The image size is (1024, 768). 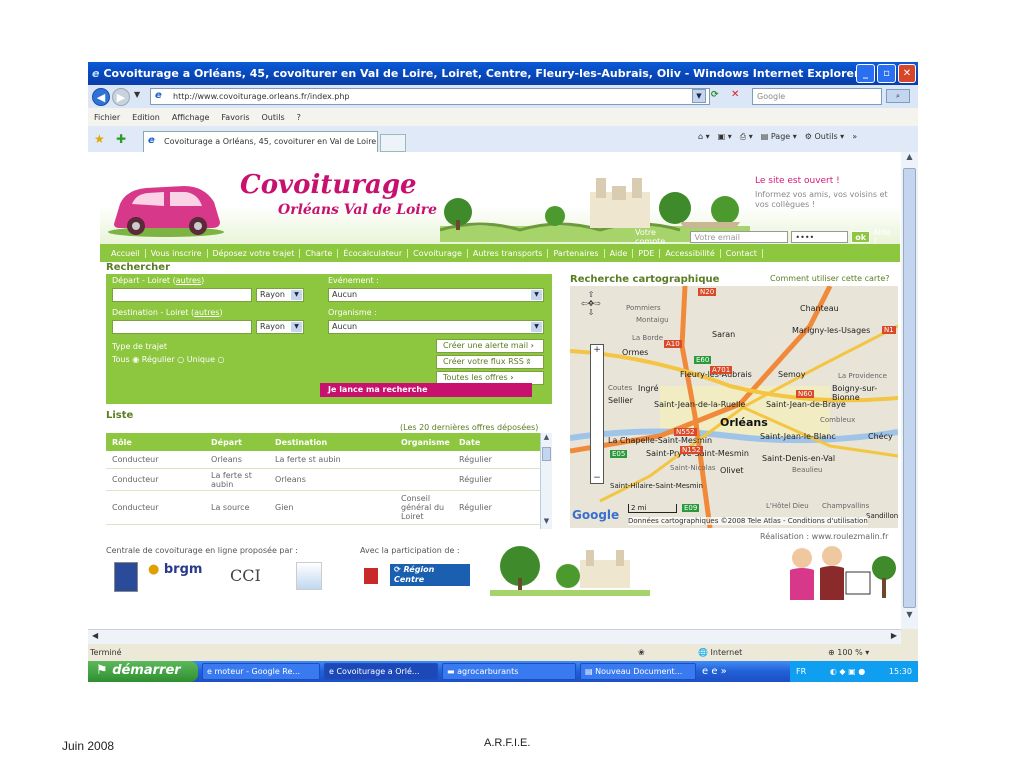 What do you see at coordinates (894, 635) in the screenshot?
I see `scroll-right-icon: ▶` at bounding box center [894, 635].